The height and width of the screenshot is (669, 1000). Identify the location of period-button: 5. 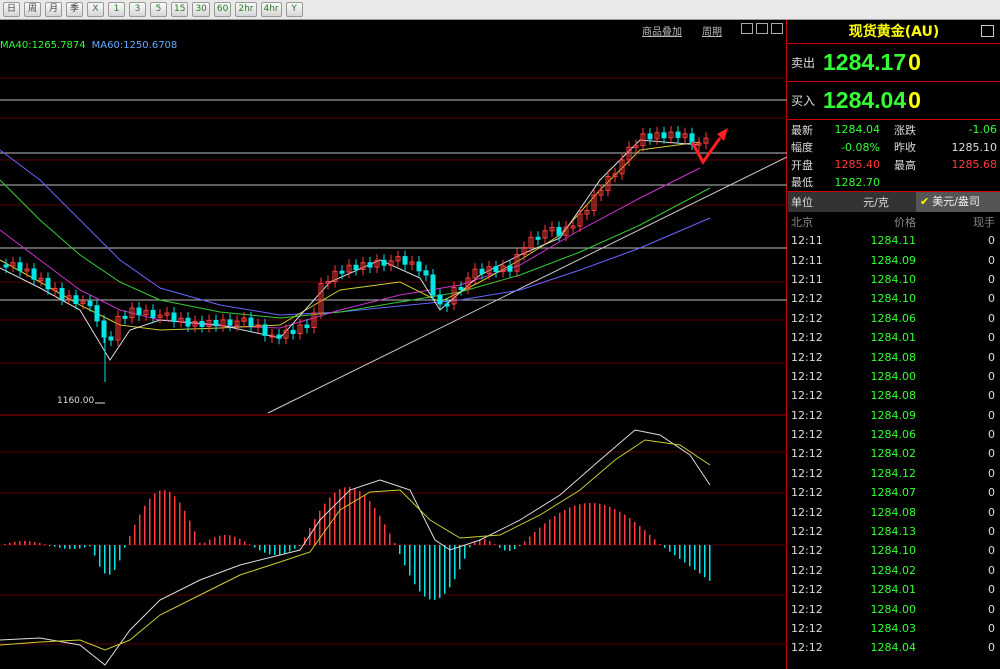
(158, 9).